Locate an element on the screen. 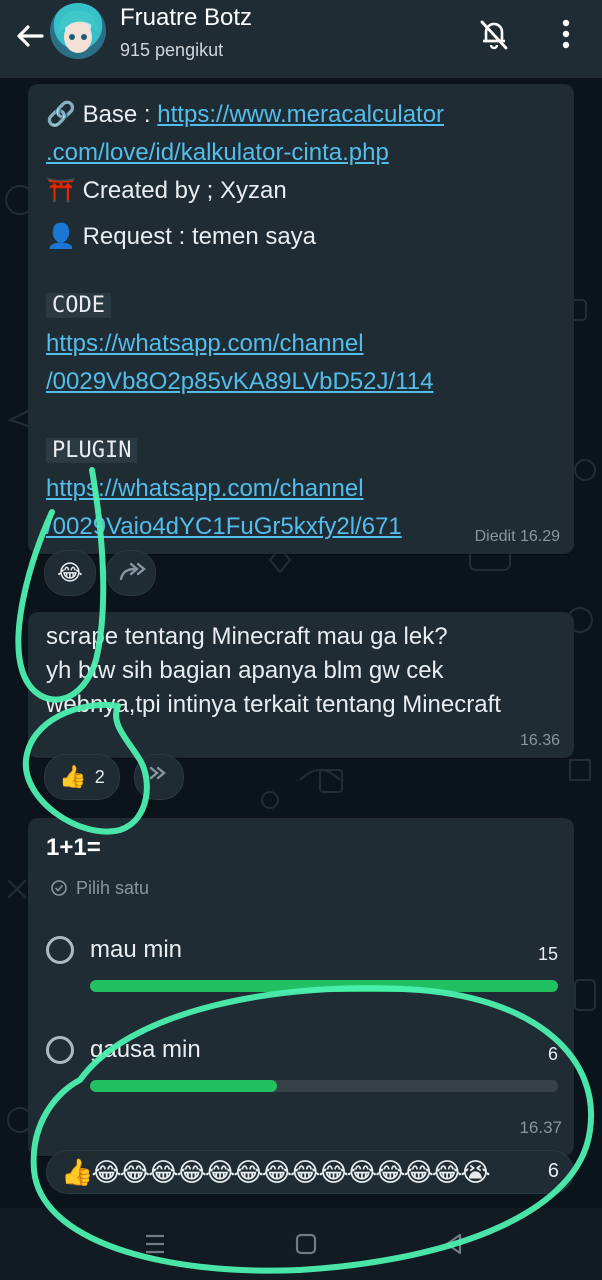  follower-count: 915 pengikut is located at coordinates (172, 50).